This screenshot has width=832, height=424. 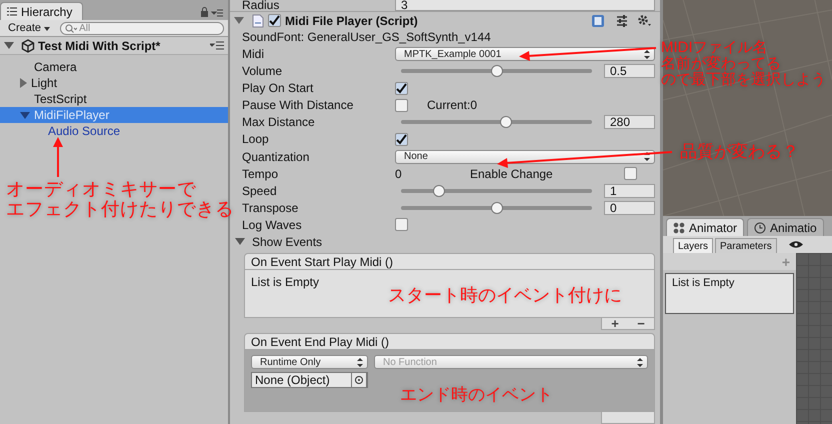 What do you see at coordinates (254, 54) in the screenshot?
I see `property-label: Midi` at bounding box center [254, 54].